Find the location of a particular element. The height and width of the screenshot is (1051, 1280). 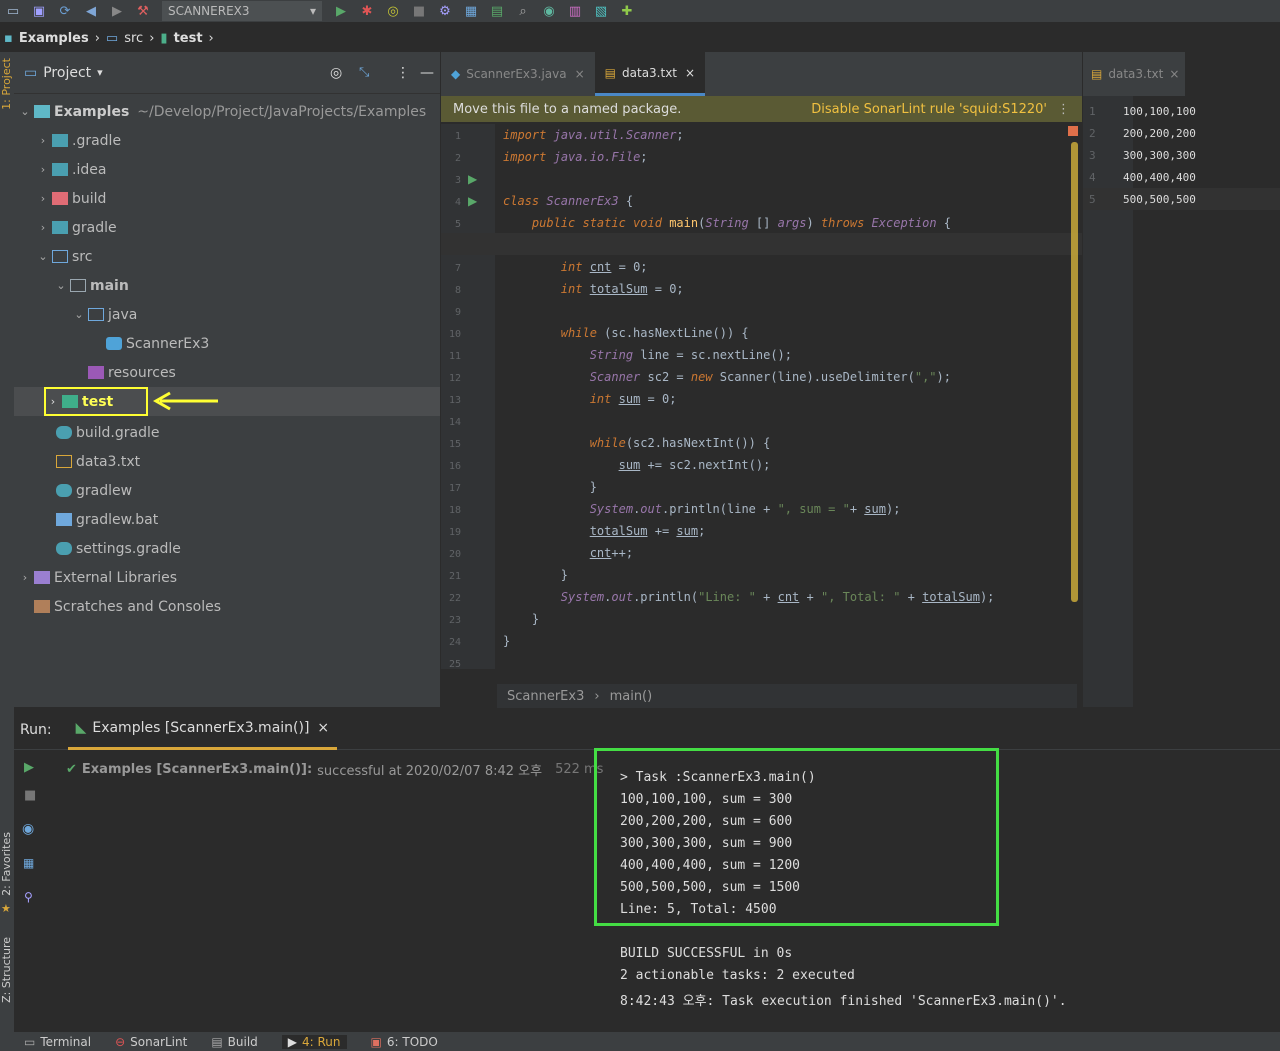

code-line: } is located at coordinates (536, 575).